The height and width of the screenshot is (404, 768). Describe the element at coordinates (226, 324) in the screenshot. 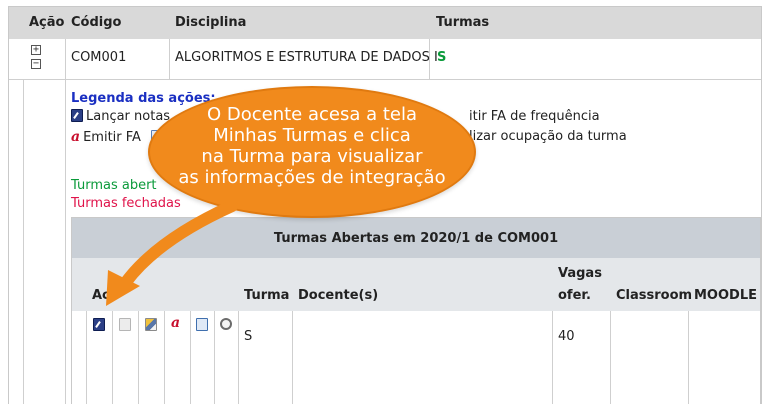

I see `search-icon` at that location.